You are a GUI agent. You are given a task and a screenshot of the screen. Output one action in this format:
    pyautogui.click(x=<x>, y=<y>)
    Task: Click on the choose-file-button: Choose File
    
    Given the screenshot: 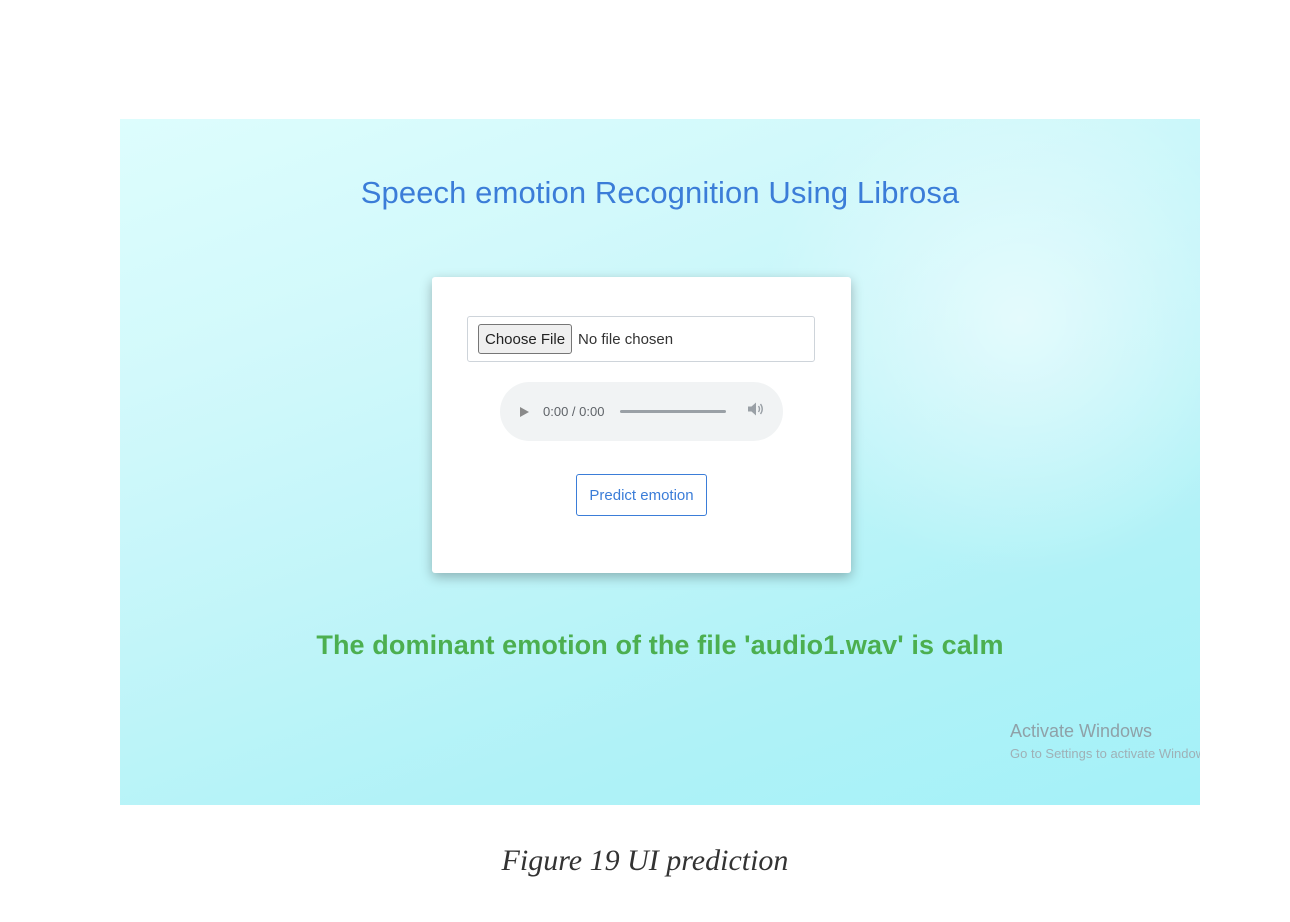 What is the action you would take?
    pyautogui.click(x=525, y=339)
    